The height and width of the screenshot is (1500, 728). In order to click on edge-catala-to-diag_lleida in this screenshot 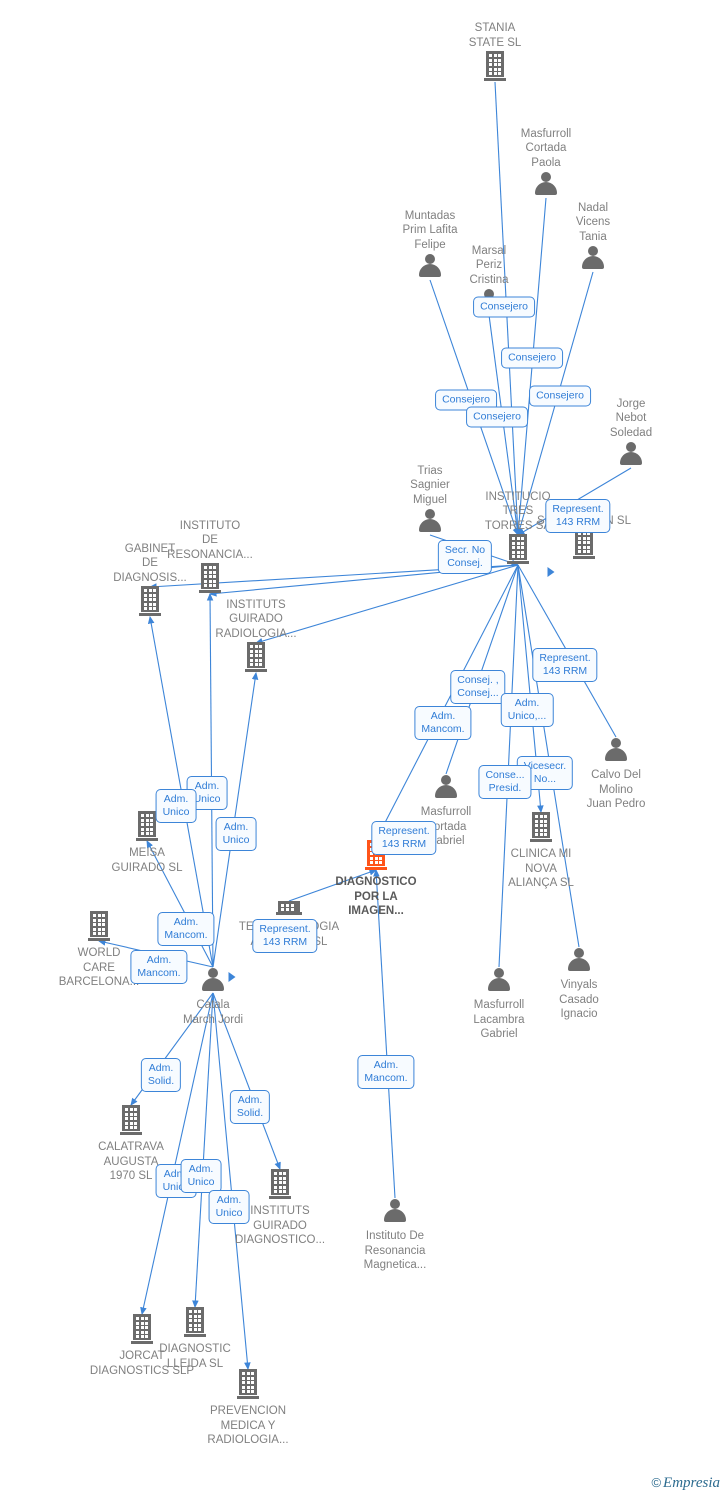, I will do `click(203, 1150)`.